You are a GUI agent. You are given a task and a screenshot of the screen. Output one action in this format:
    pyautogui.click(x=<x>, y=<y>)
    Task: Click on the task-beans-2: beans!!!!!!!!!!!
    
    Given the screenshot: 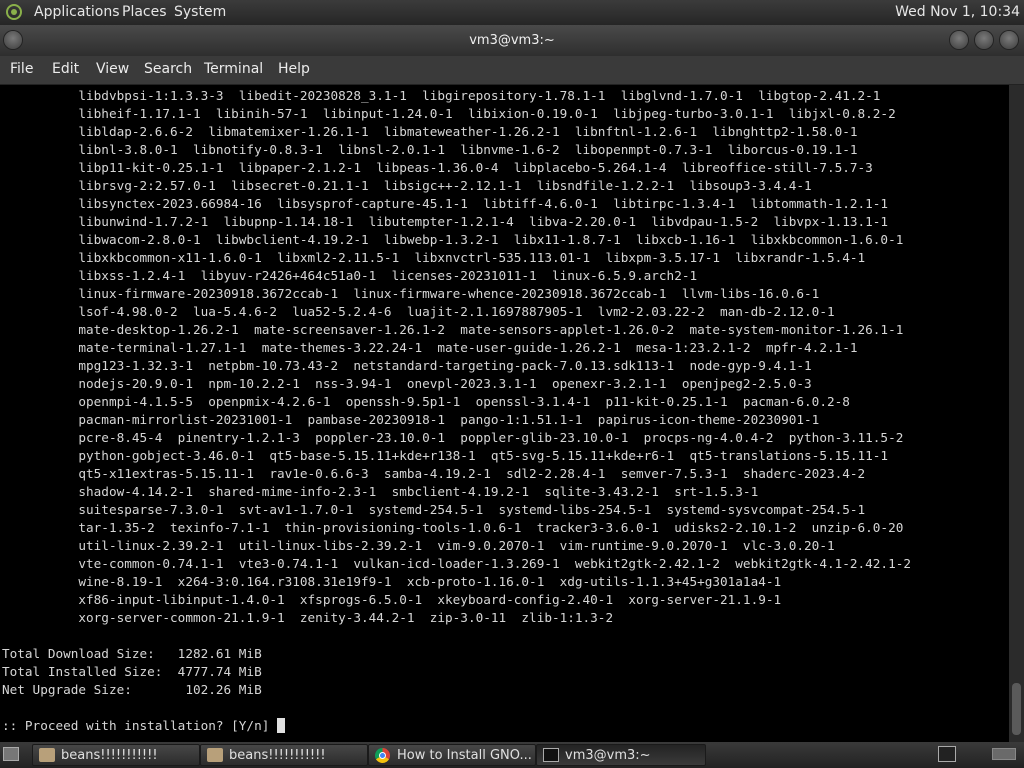 What is the action you would take?
    pyautogui.click(x=284, y=755)
    